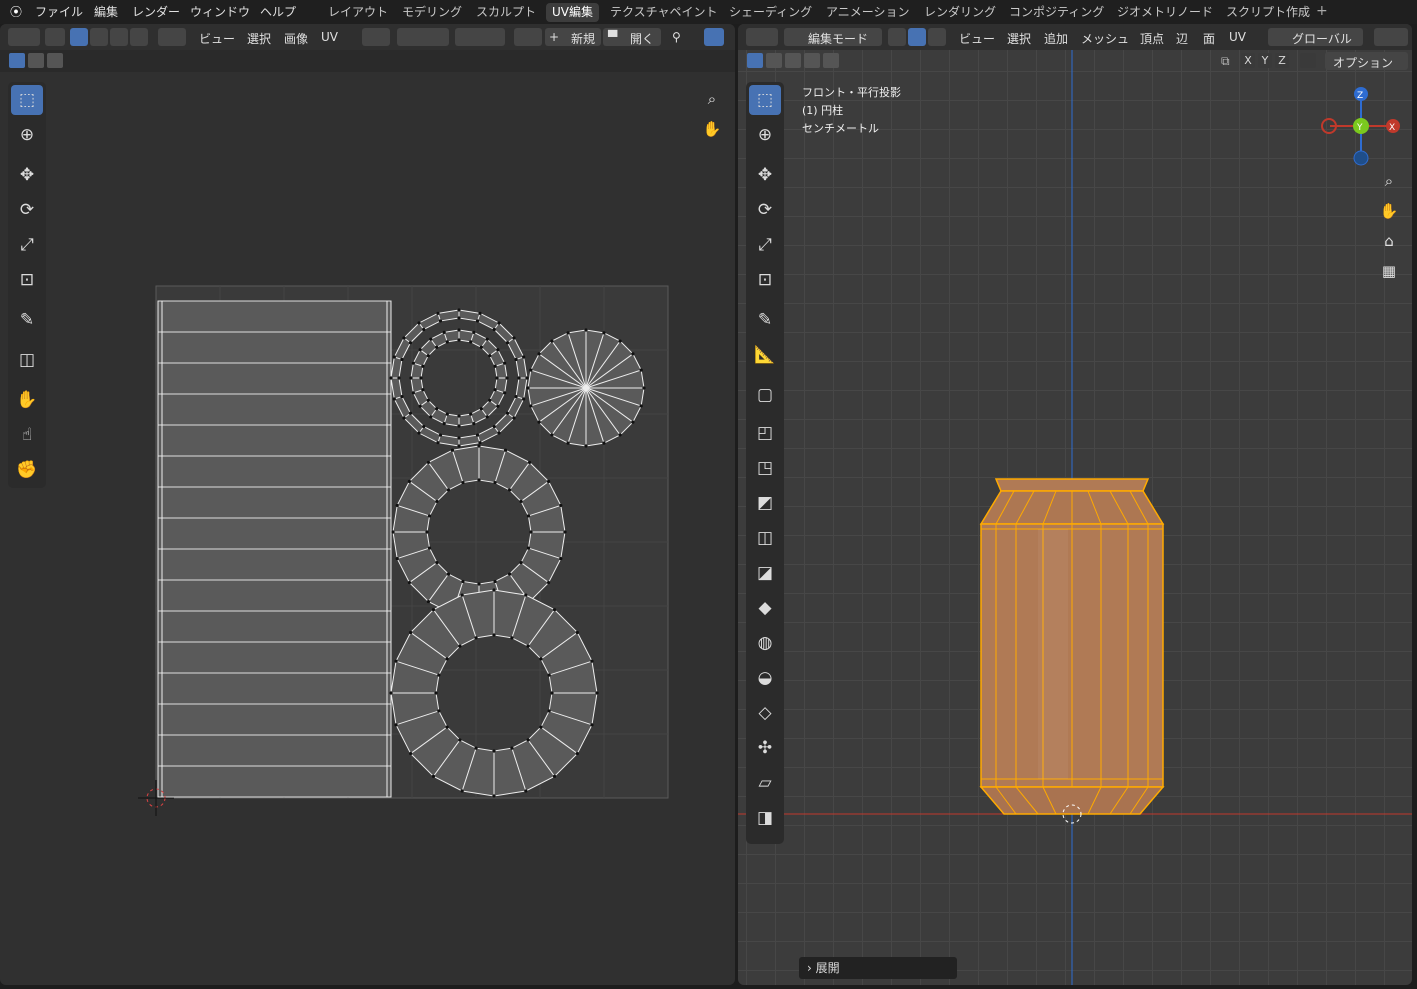 The image size is (1417, 989). What do you see at coordinates (1265, 60) in the screenshot?
I see `mirror-y-toggle: Y` at bounding box center [1265, 60].